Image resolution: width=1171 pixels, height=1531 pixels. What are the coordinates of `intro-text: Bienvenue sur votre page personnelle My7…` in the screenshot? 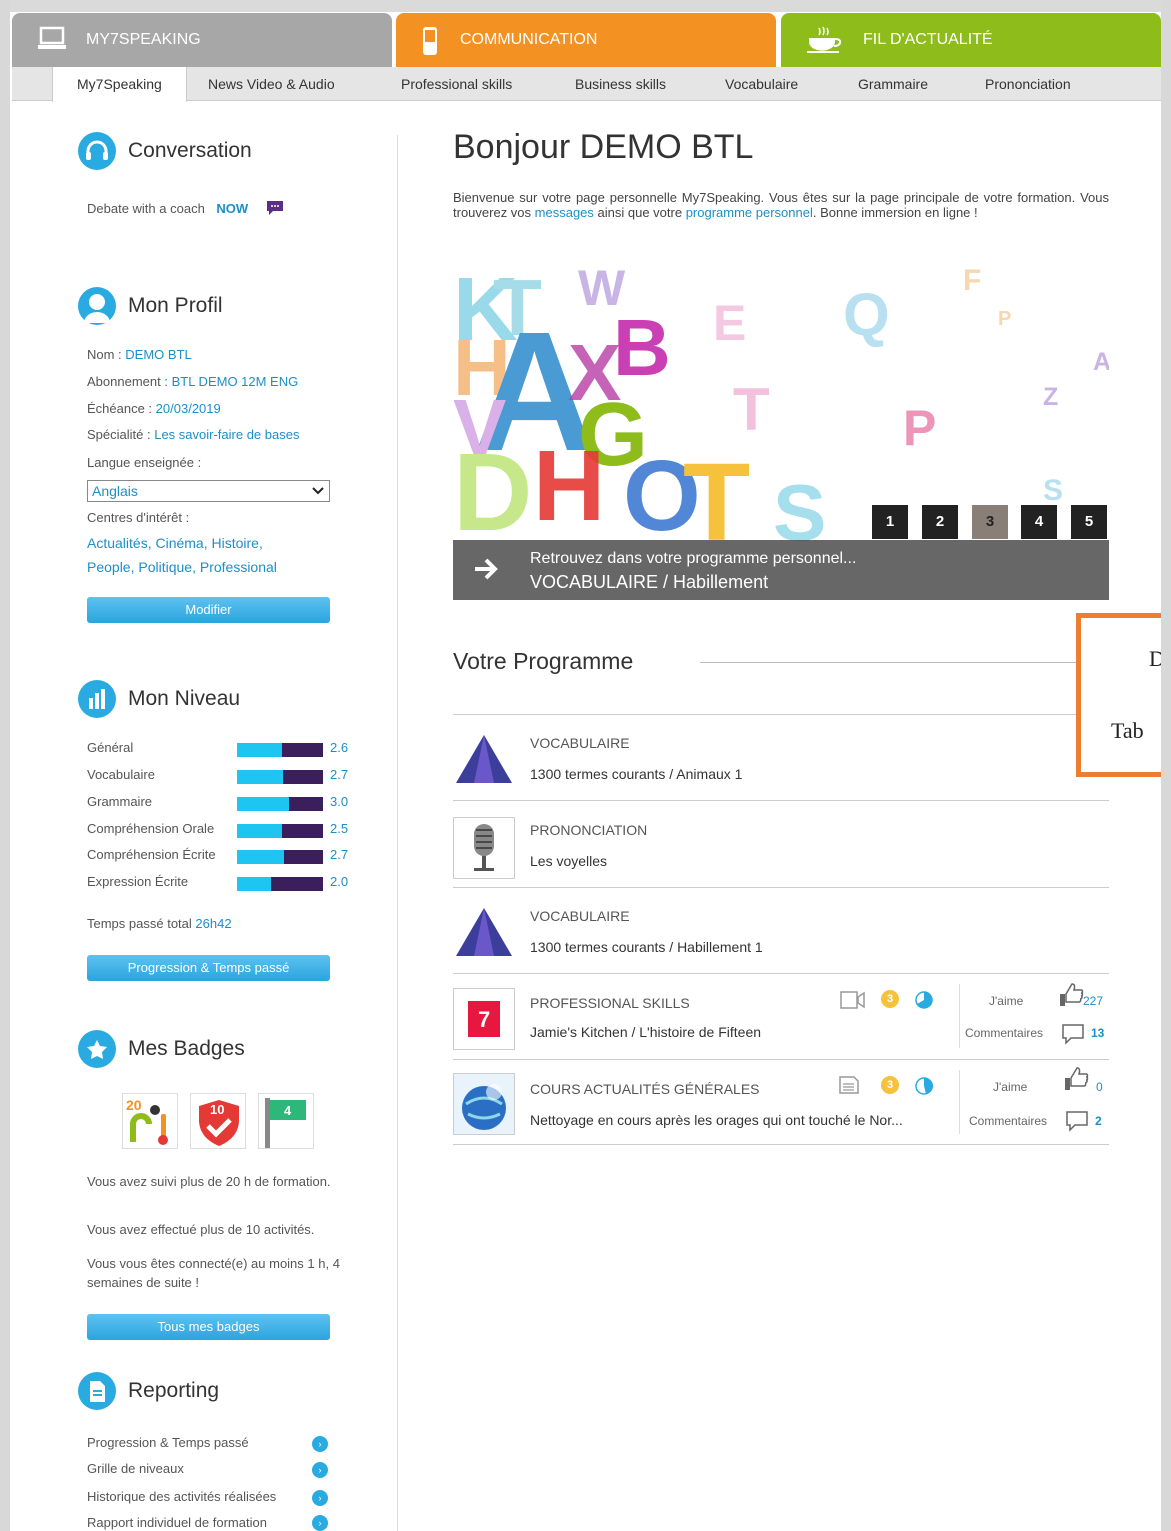 It's located at (781, 205).